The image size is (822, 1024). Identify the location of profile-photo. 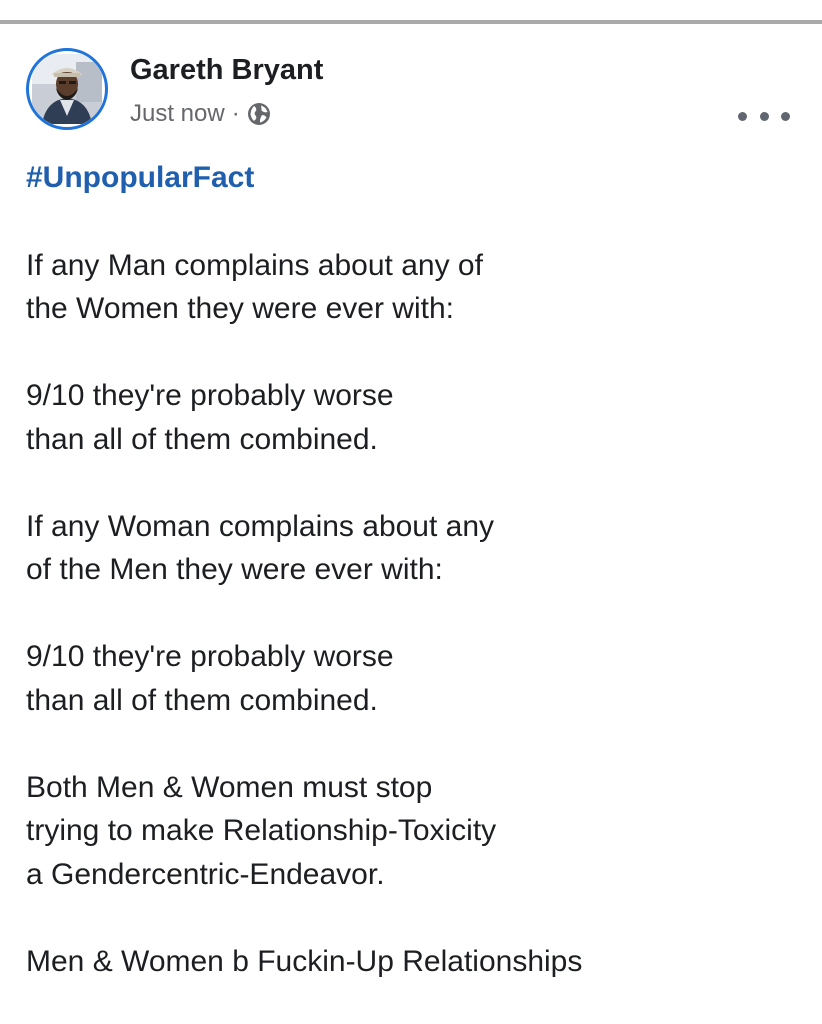
(67, 89).